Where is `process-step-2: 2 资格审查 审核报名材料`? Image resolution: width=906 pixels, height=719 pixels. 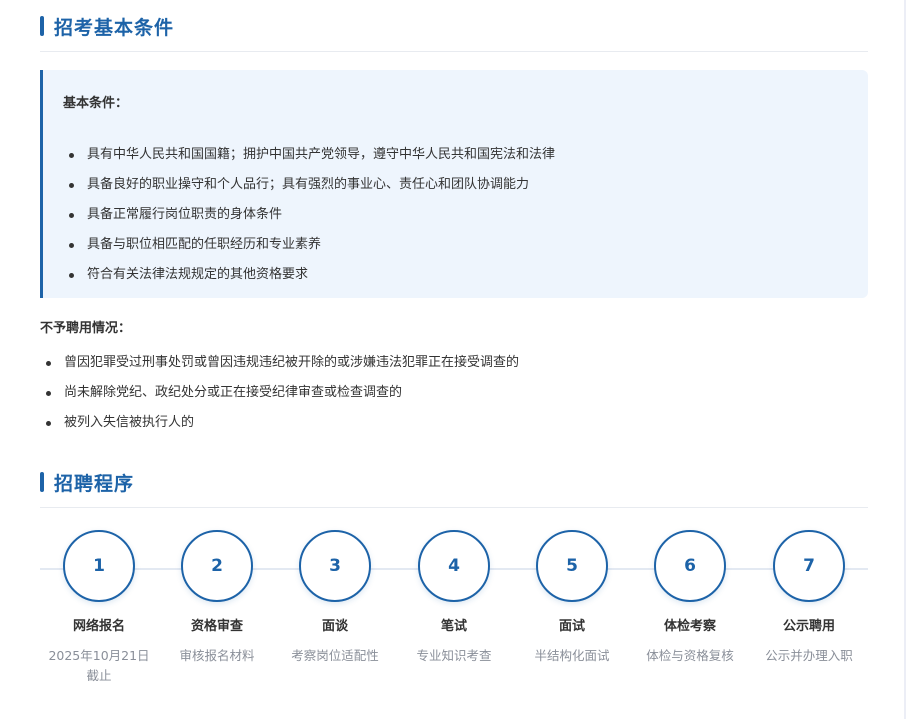 process-step-2: 2 资格审查 审核报名材料 is located at coordinates (217, 598).